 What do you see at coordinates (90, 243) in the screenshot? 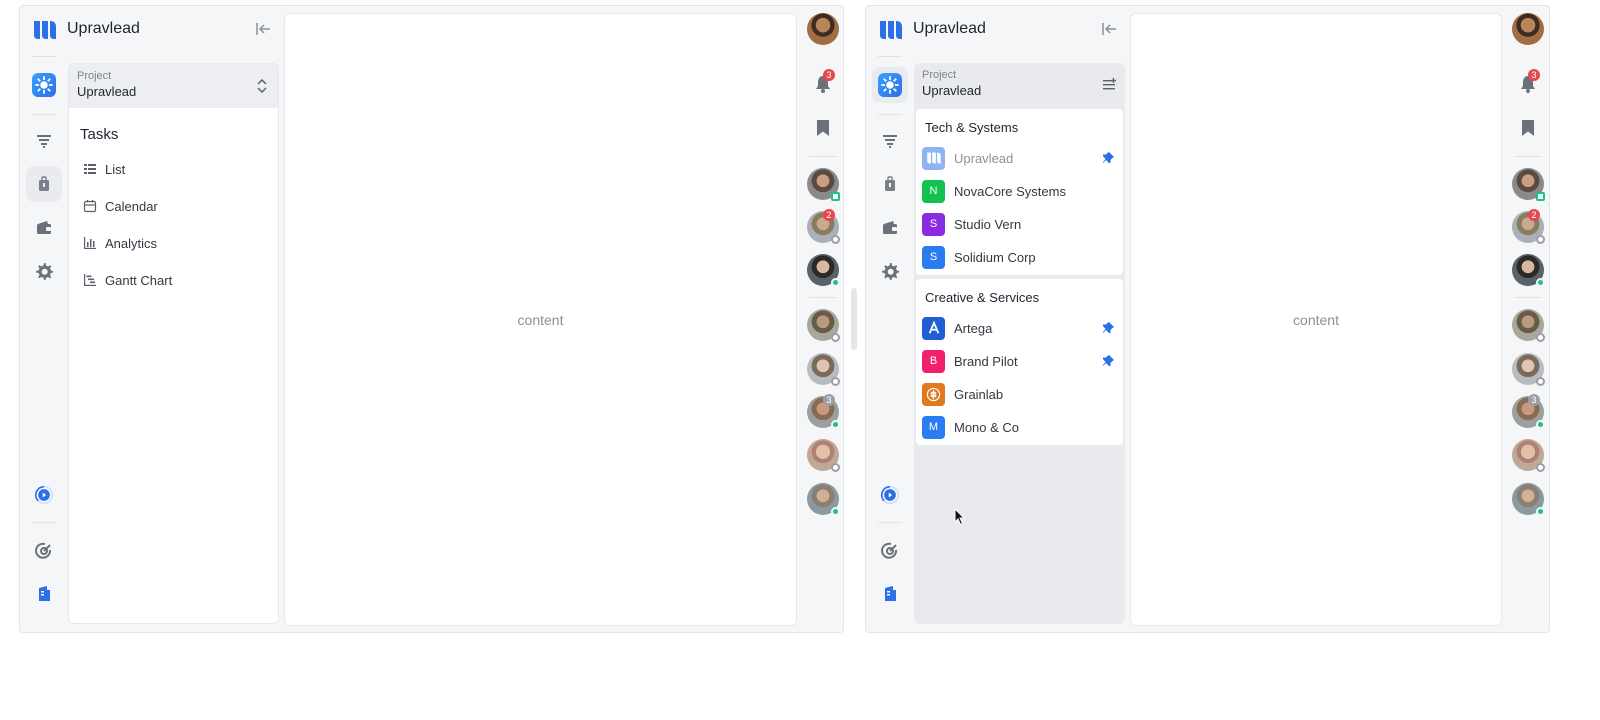
I see `analytics-icon` at bounding box center [90, 243].